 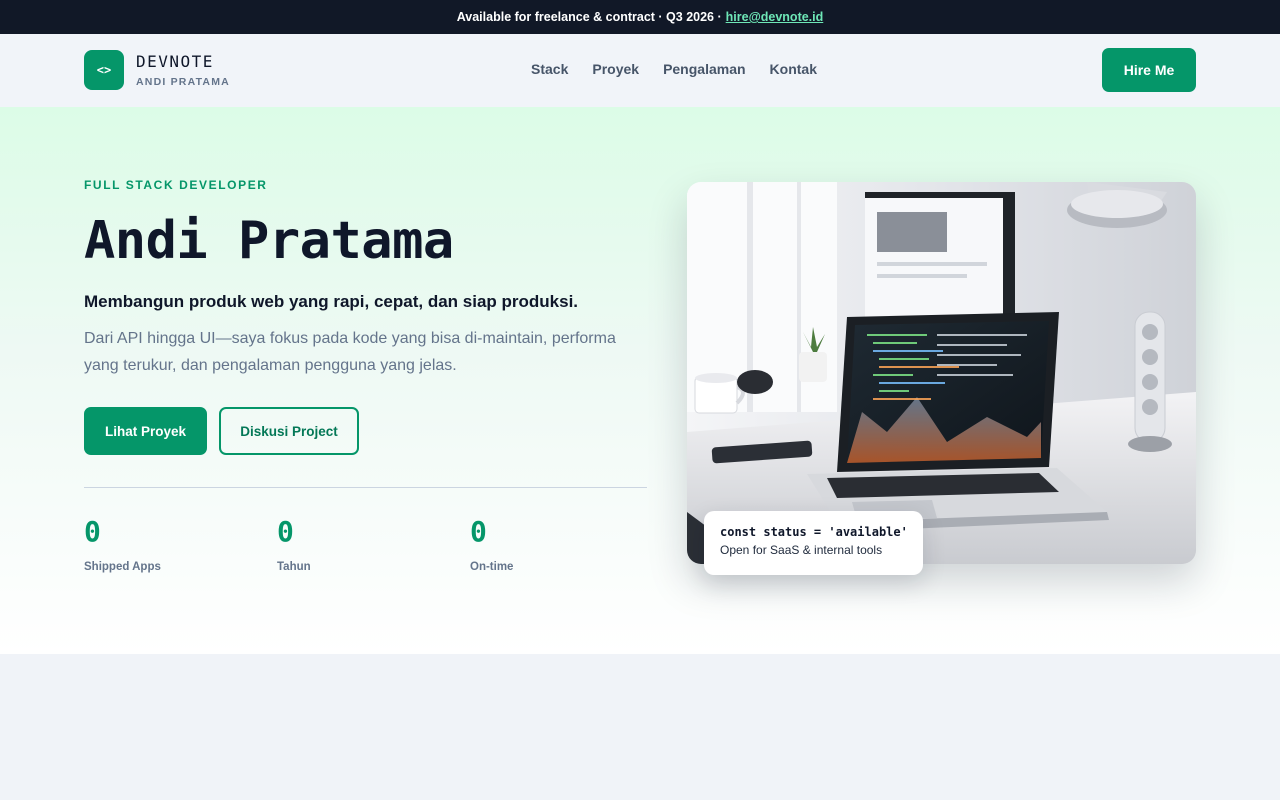 I want to click on nav-link-stack: Stack, so click(x=549, y=69).